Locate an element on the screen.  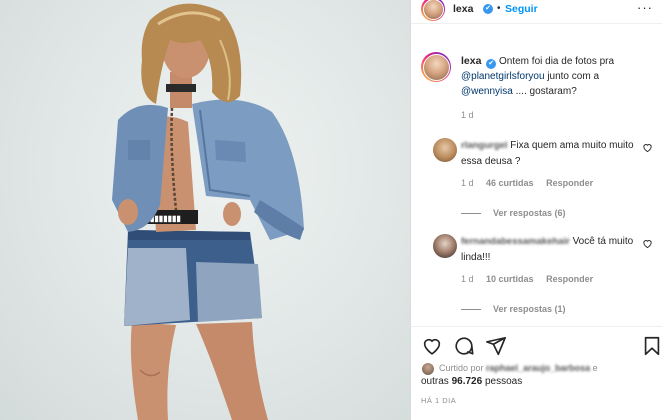
commenter-username: fernandabessamakehair is located at coordinates (515, 241).